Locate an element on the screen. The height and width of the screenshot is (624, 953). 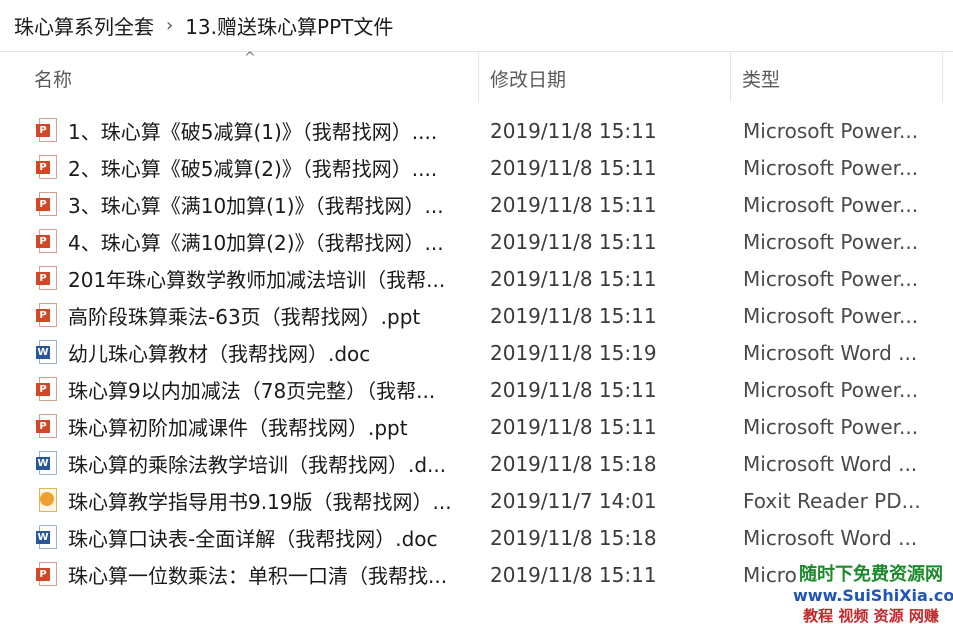
watermark-line3: 教程 视频 资源 网赚 is located at coordinates (871, 615).